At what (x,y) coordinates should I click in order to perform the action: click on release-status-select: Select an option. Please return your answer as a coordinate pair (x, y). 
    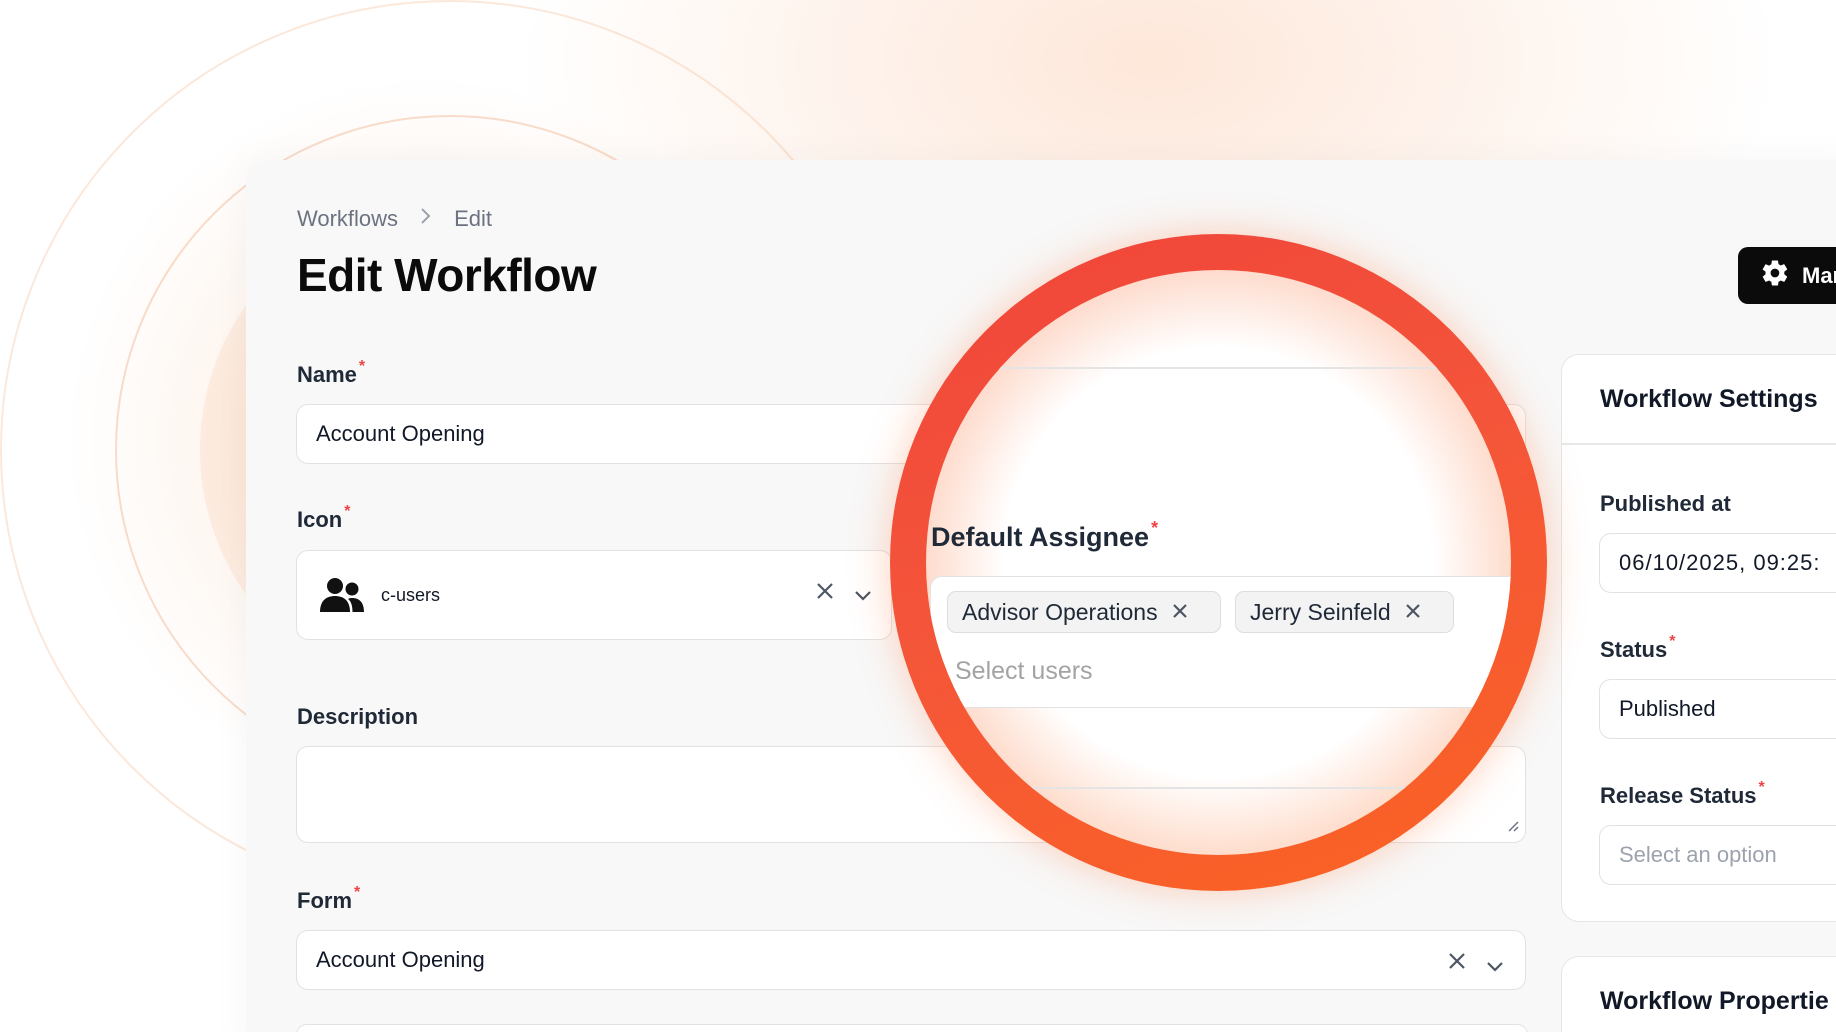
    Looking at the image, I should click on (1717, 855).